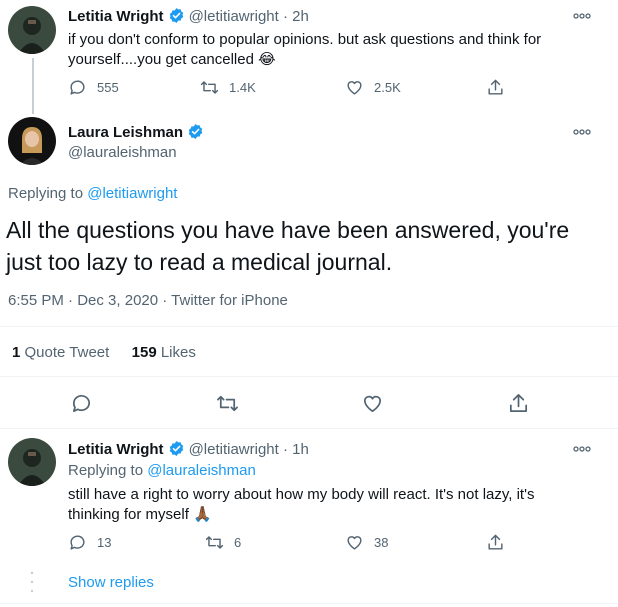 The width and height of the screenshot is (618, 607). I want to click on tweet-source: Twitter for iPhone, so click(229, 300).